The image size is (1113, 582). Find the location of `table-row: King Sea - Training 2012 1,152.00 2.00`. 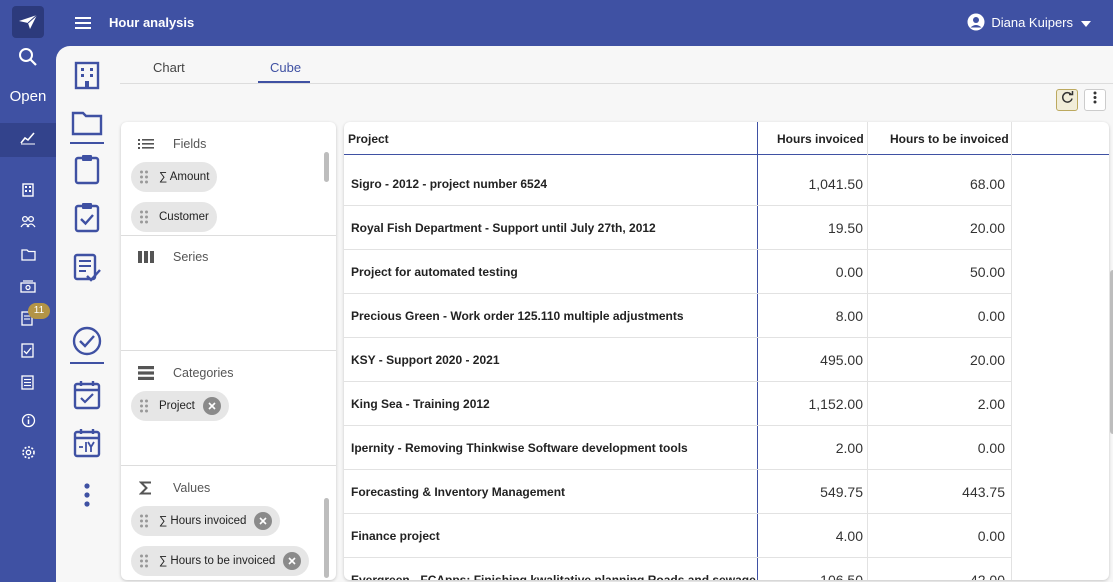

table-row: King Sea - Training 2012 1,152.00 2.00 is located at coordinates (678, 404).